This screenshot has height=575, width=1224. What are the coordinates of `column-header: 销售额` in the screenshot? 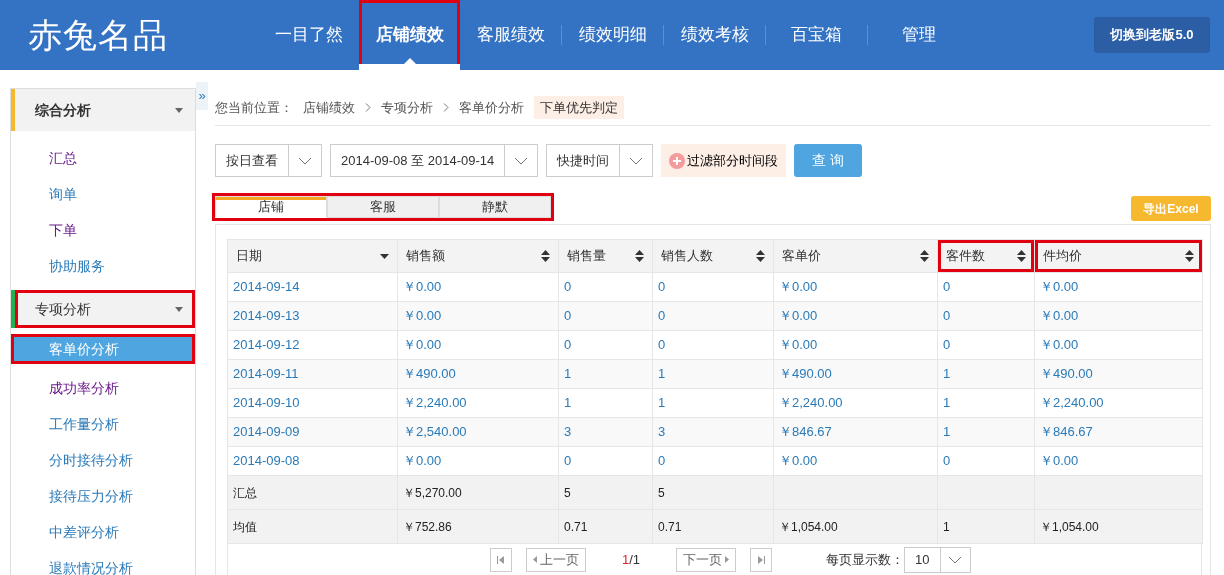 It's located at (478, 256).